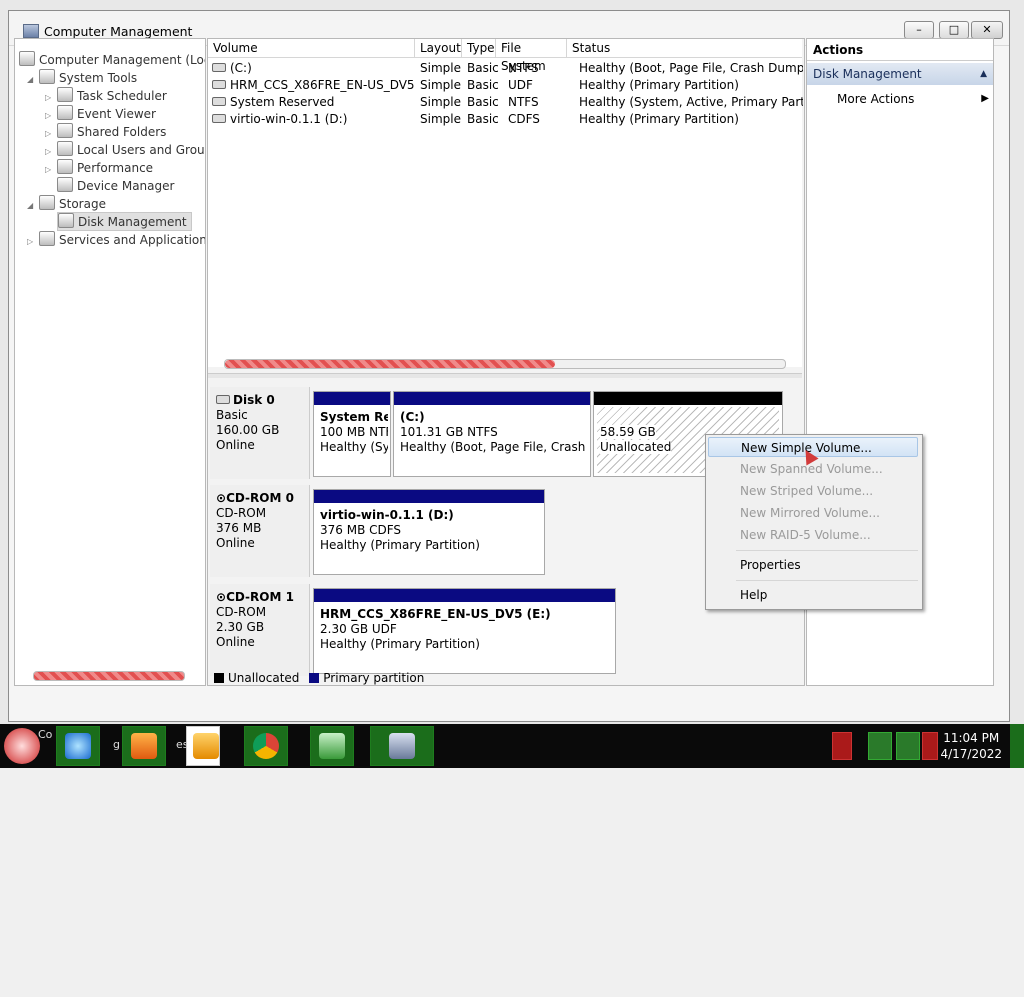 Image resolution: width=1024 pixels, height=997 pixels. What do you see at coordinates (311, 48) in the screenshot?
I see `column-header-volume: Volume` at bounding box center [311, 48].